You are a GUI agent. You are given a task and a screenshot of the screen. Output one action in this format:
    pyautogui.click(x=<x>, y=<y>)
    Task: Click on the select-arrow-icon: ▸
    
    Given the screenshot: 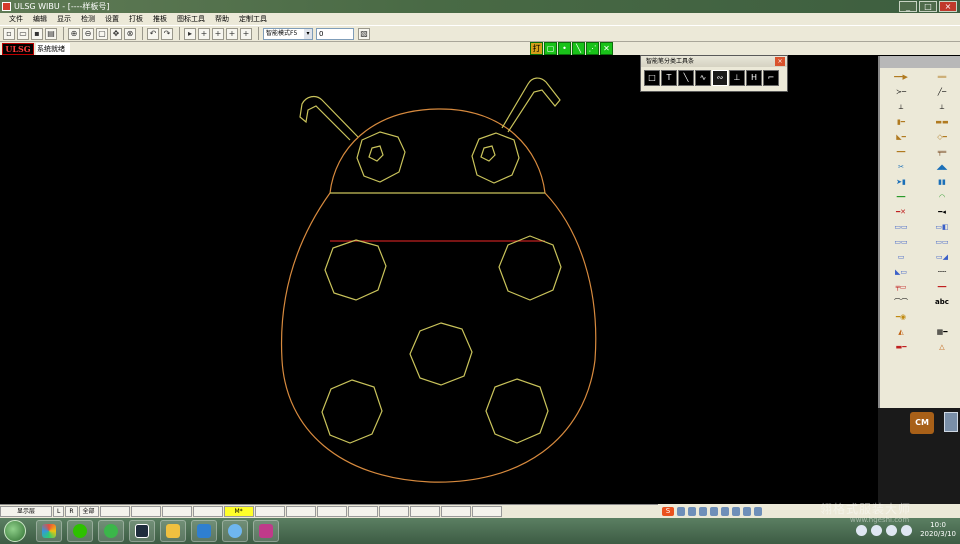 What is the action you would take?
    pyautogui.click(x=190, y=33)
    